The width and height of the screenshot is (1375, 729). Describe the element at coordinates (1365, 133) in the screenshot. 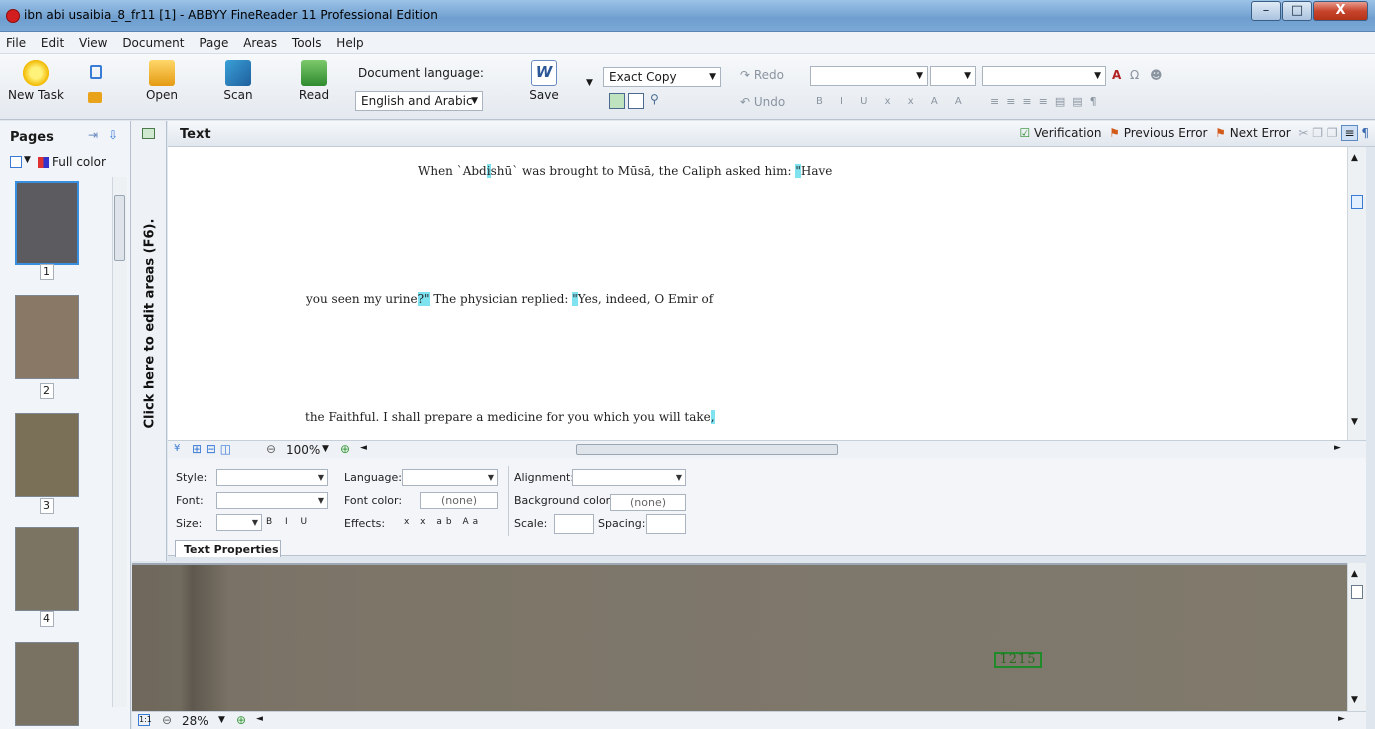

I see `pilcrow-icon: ¶` at that location.